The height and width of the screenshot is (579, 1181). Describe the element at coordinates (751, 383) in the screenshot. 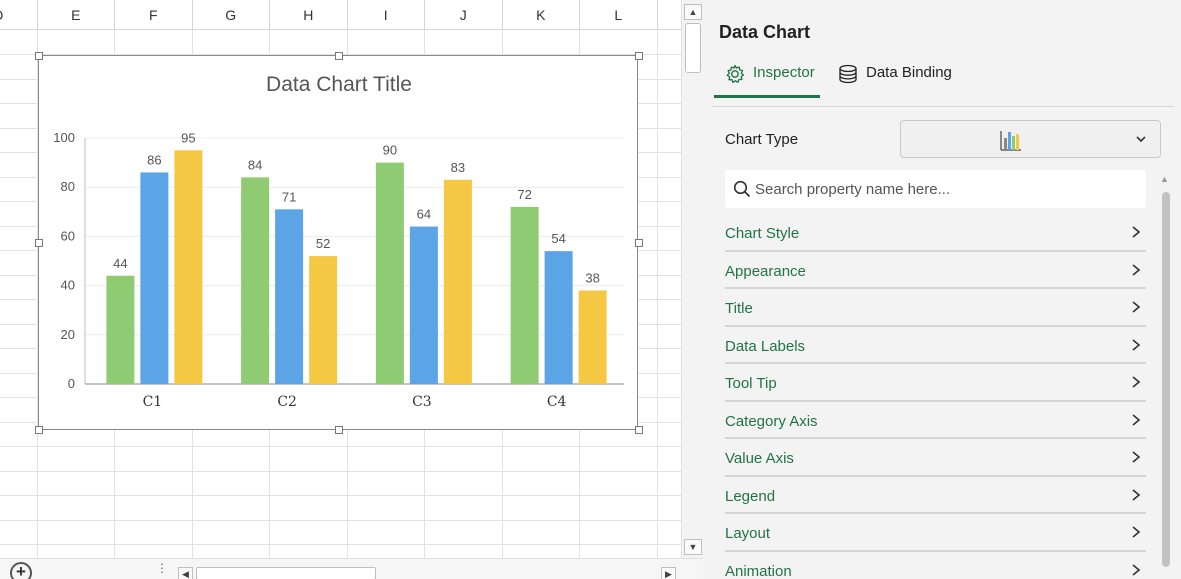

I see `property-label: Tool Tip` at that location.